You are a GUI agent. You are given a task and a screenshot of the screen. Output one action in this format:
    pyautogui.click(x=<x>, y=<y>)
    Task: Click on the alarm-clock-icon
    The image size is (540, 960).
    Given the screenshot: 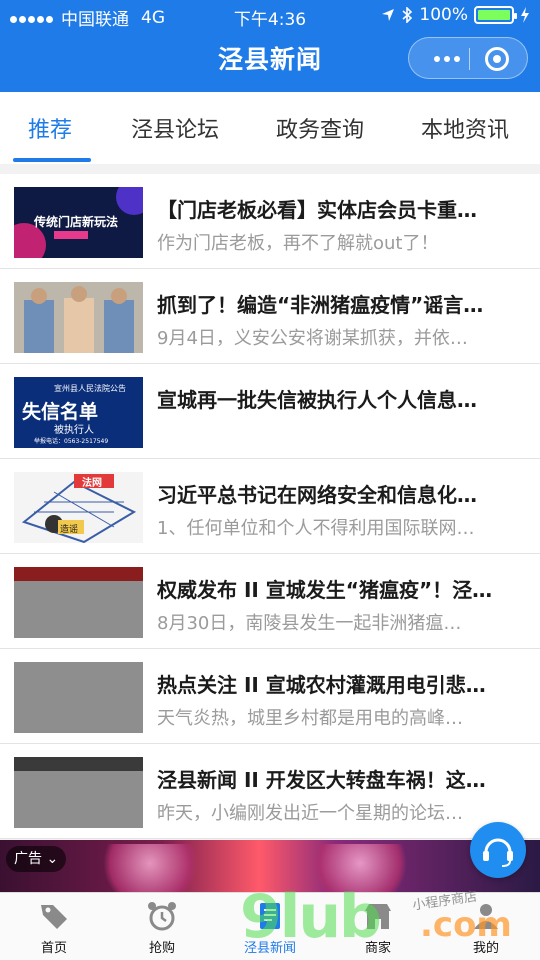 What is the action you would take?
    pyautogui.click(x=162, y=916)
    